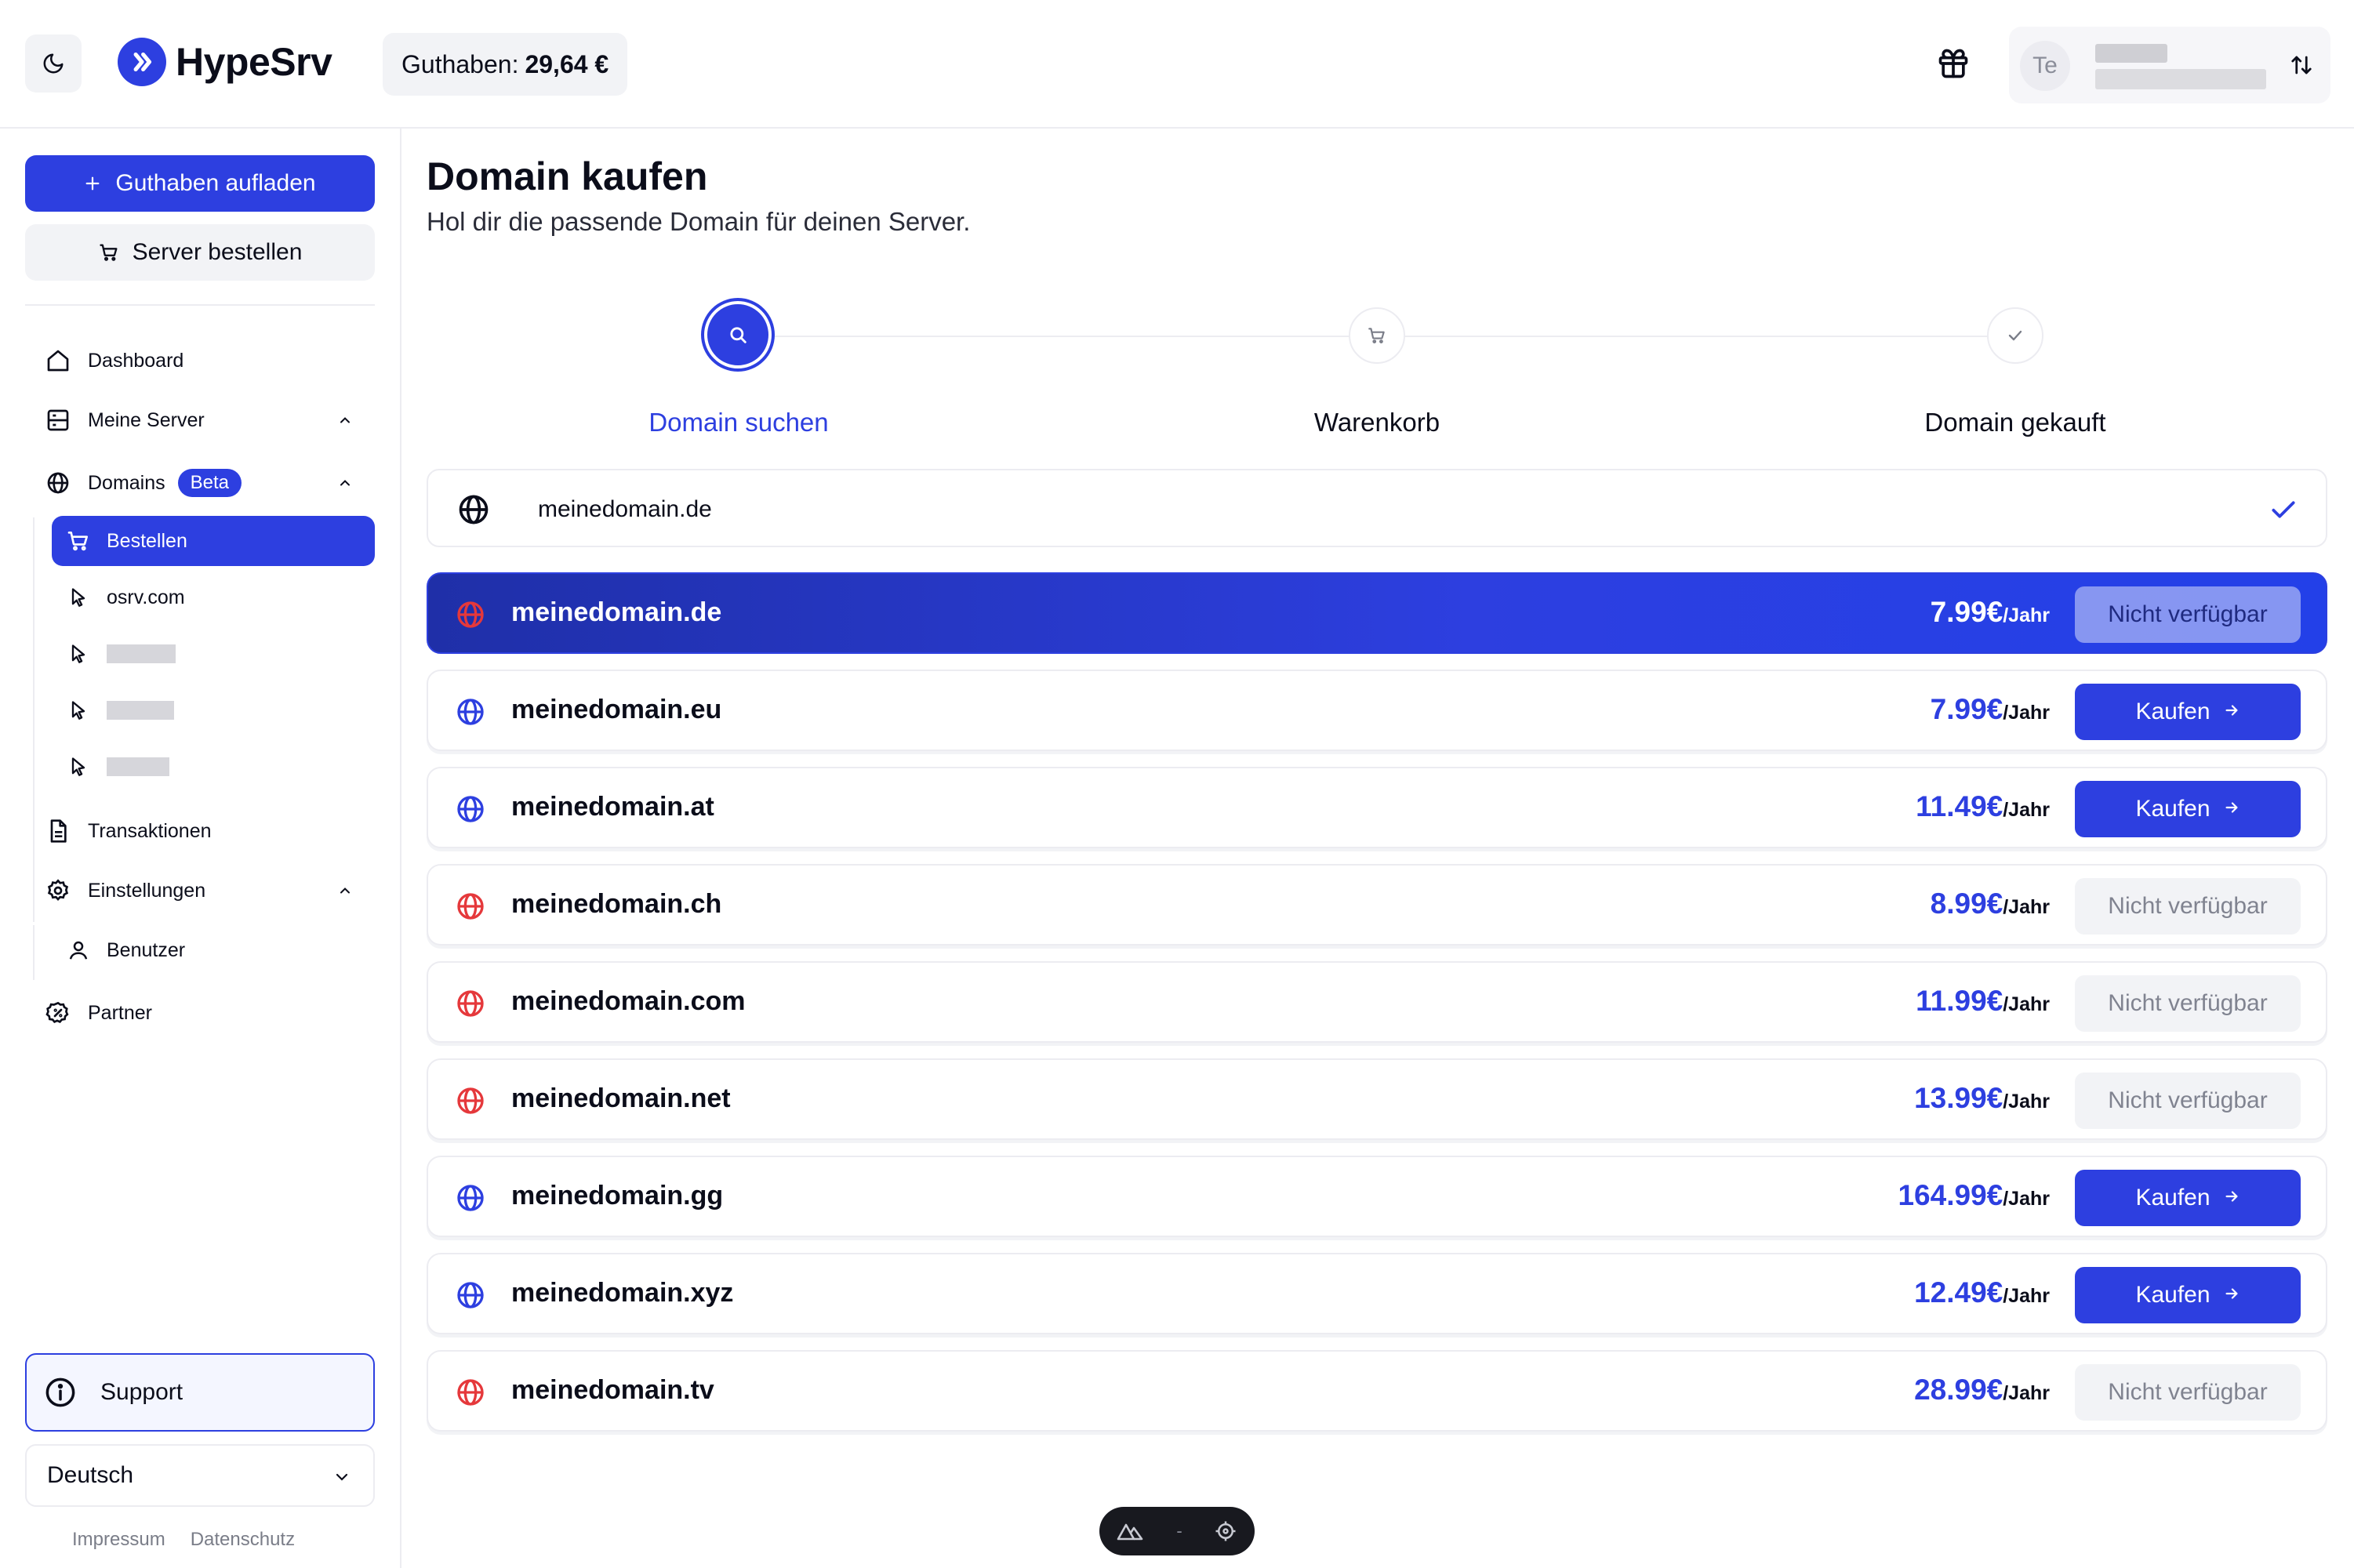 The height and width of the screenshot is (1568, 2354). Describe the element at coordinates (460, 63) in the screenshot. I see `balance-label: Guthaben:` at that location.